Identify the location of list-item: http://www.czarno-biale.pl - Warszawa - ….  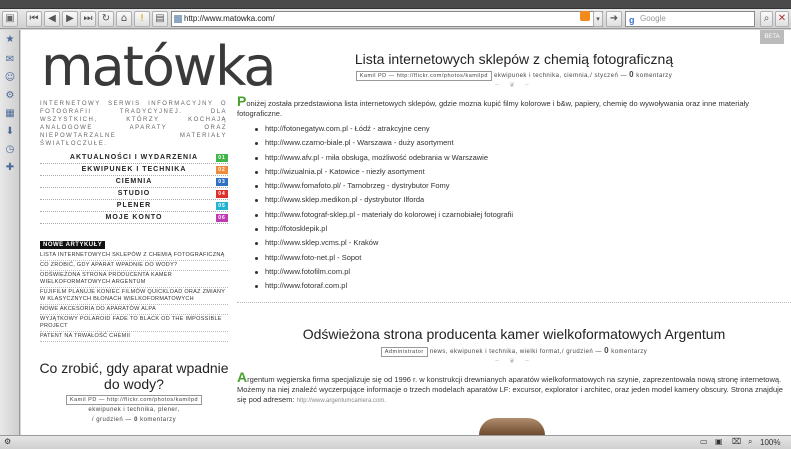
(515, 143).